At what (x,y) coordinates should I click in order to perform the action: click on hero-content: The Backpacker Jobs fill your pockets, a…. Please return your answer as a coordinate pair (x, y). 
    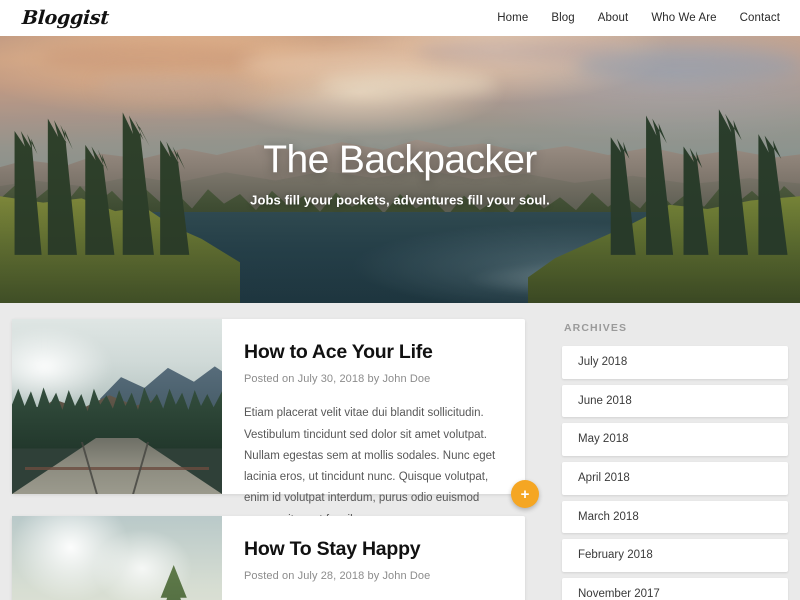
    Looking at the image, I should click on (400, 169).